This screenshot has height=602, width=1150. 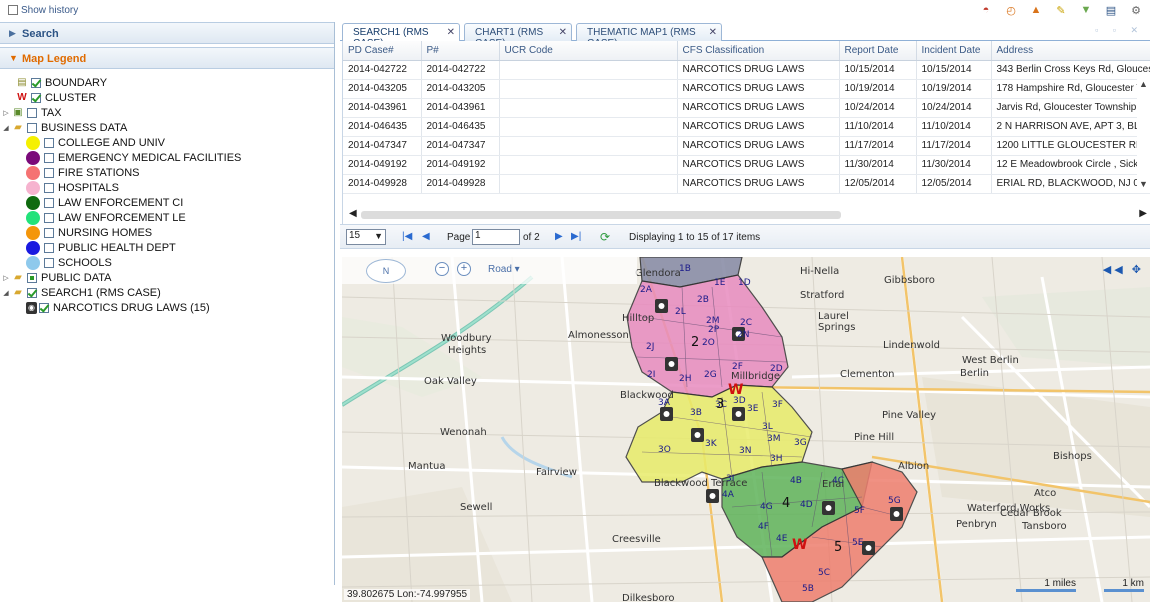 What do you see at coordinates (1011, 10) in the screenshot?
I see `timer-icon: ◴` at bounding box center [1011, 10].